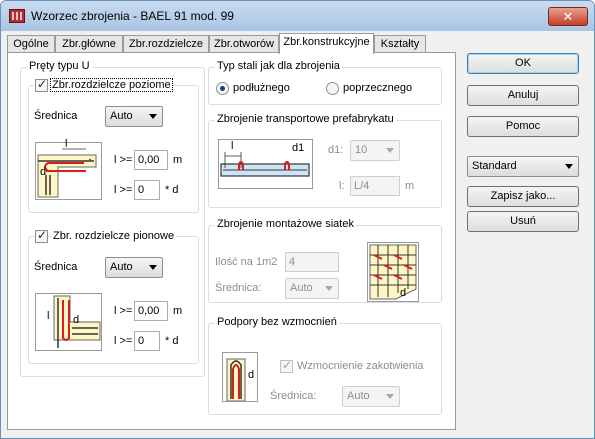 Image resolution: width=595 pixels, height=439 pixels. I want to click on horizontal-diameter-value: Auto, so click(121, 116).